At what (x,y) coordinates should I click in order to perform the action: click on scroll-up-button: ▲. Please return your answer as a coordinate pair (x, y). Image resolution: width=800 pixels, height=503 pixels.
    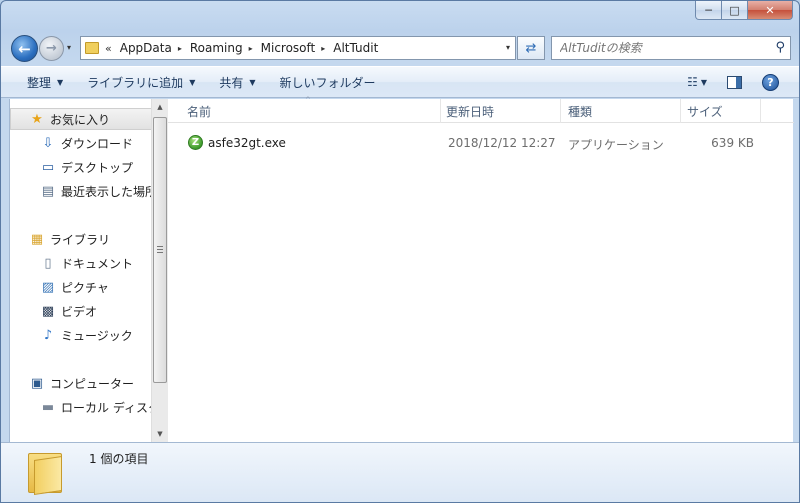
    Looking at the image, I should click on (160, 107).